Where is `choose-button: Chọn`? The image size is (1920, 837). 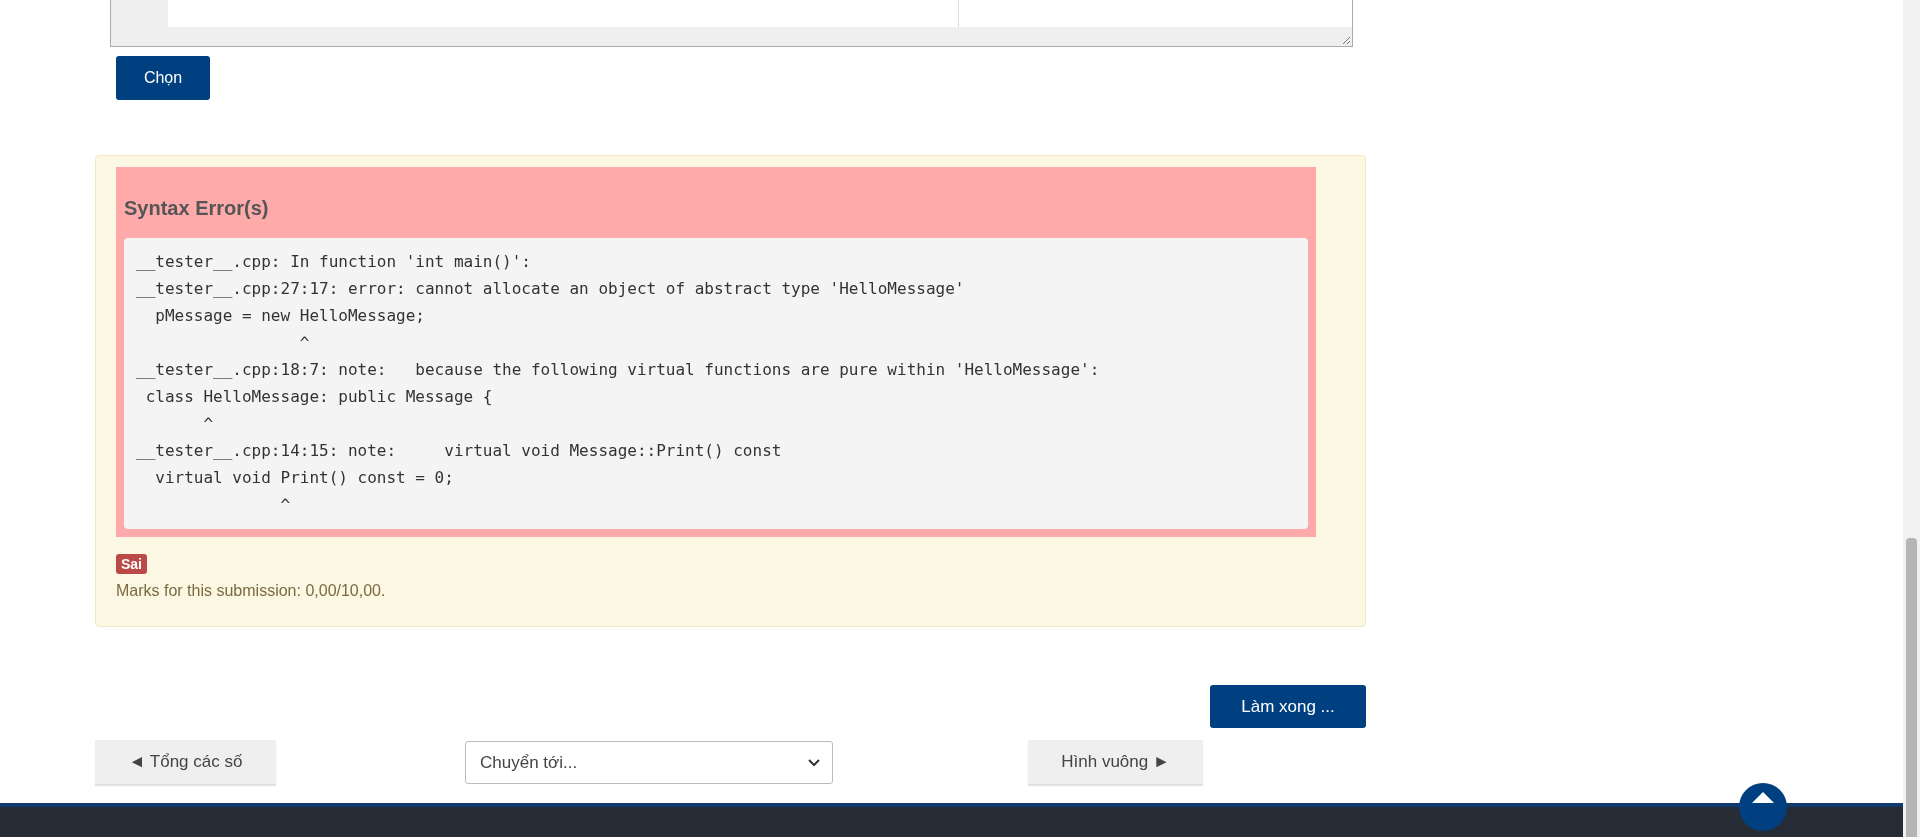
choose-button: Chọn is located at coordinates (163, 78).